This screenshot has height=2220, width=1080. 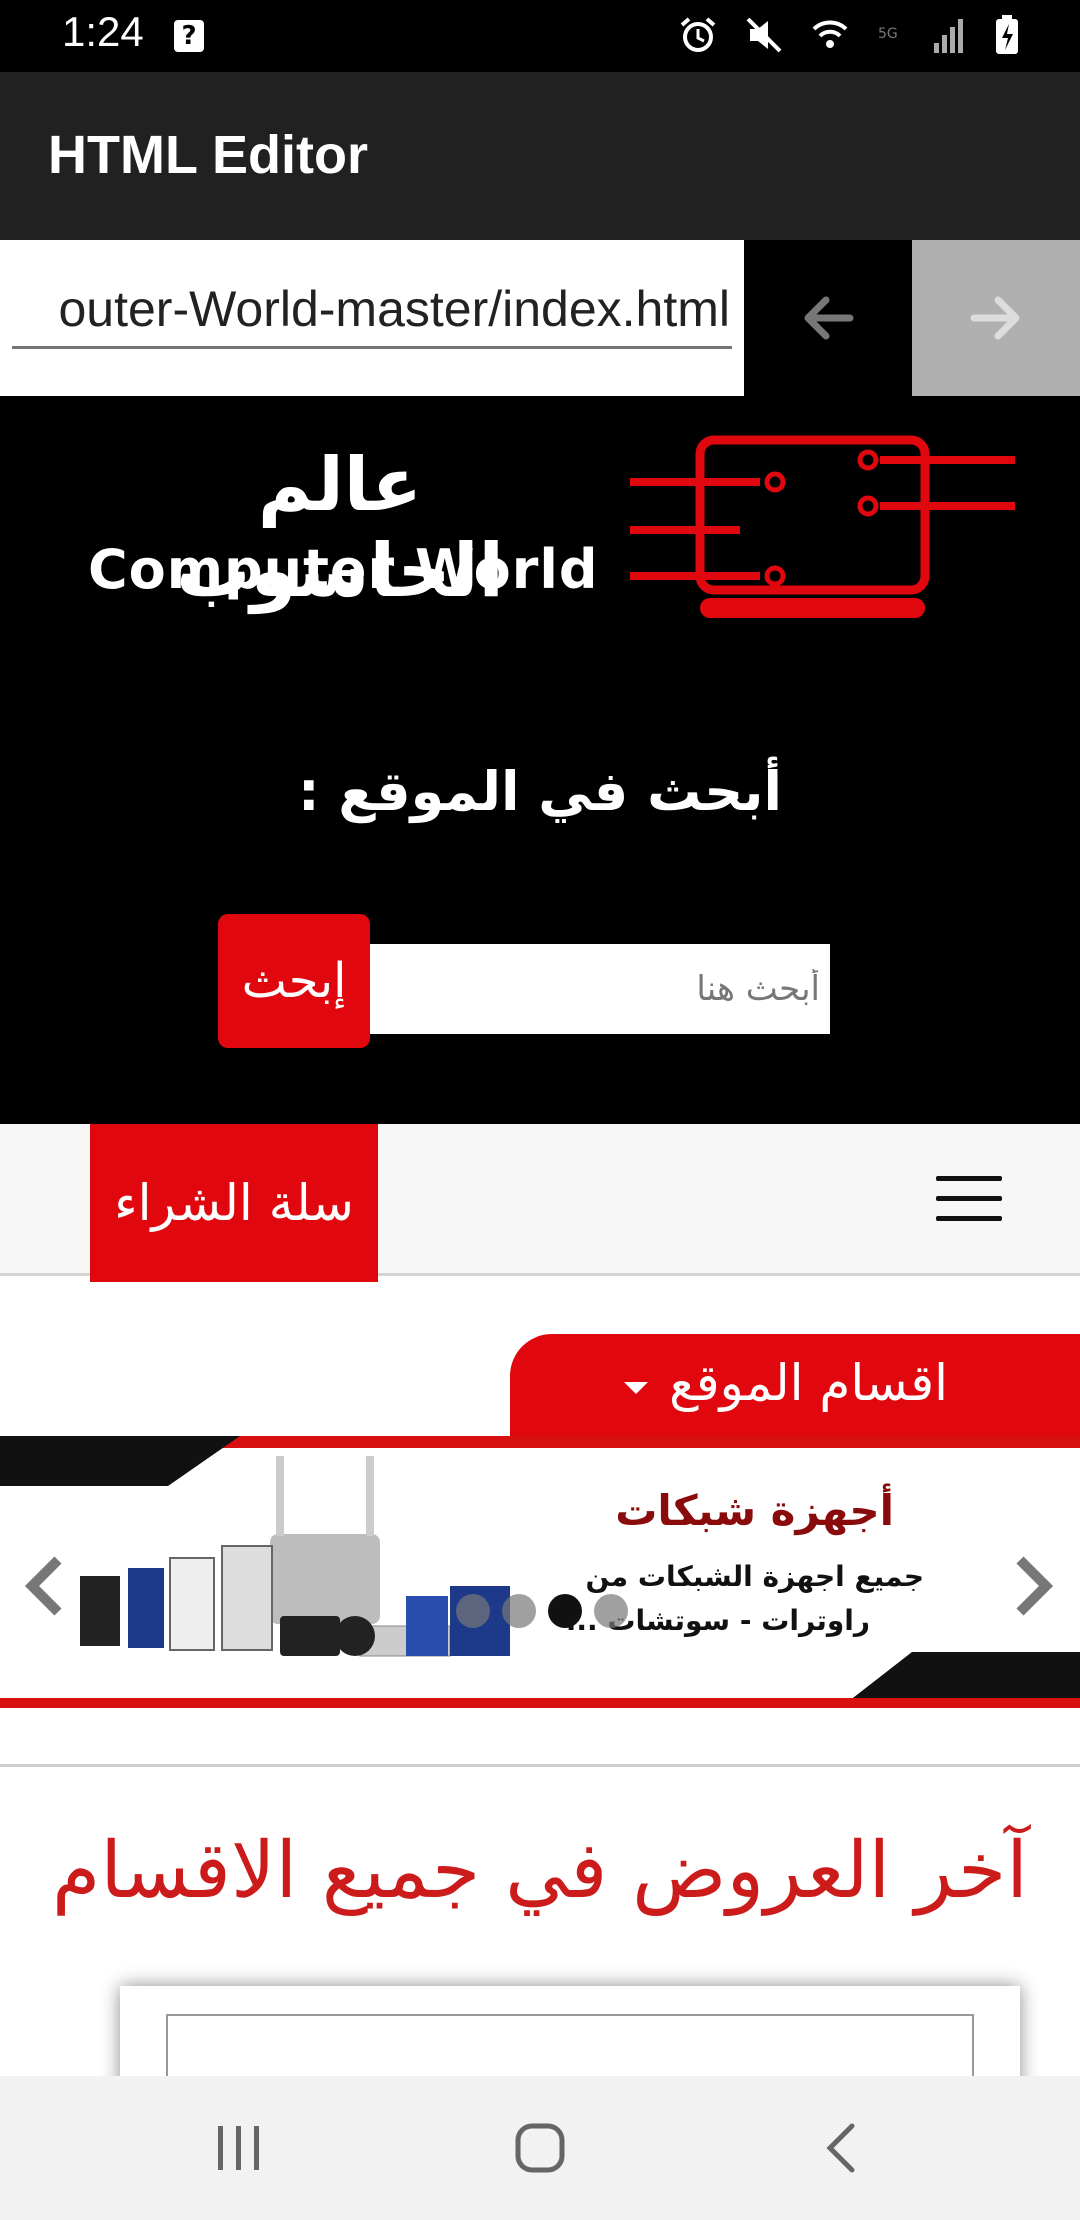 I want to click on svg-text: 5G, so click(x=888, y=34).